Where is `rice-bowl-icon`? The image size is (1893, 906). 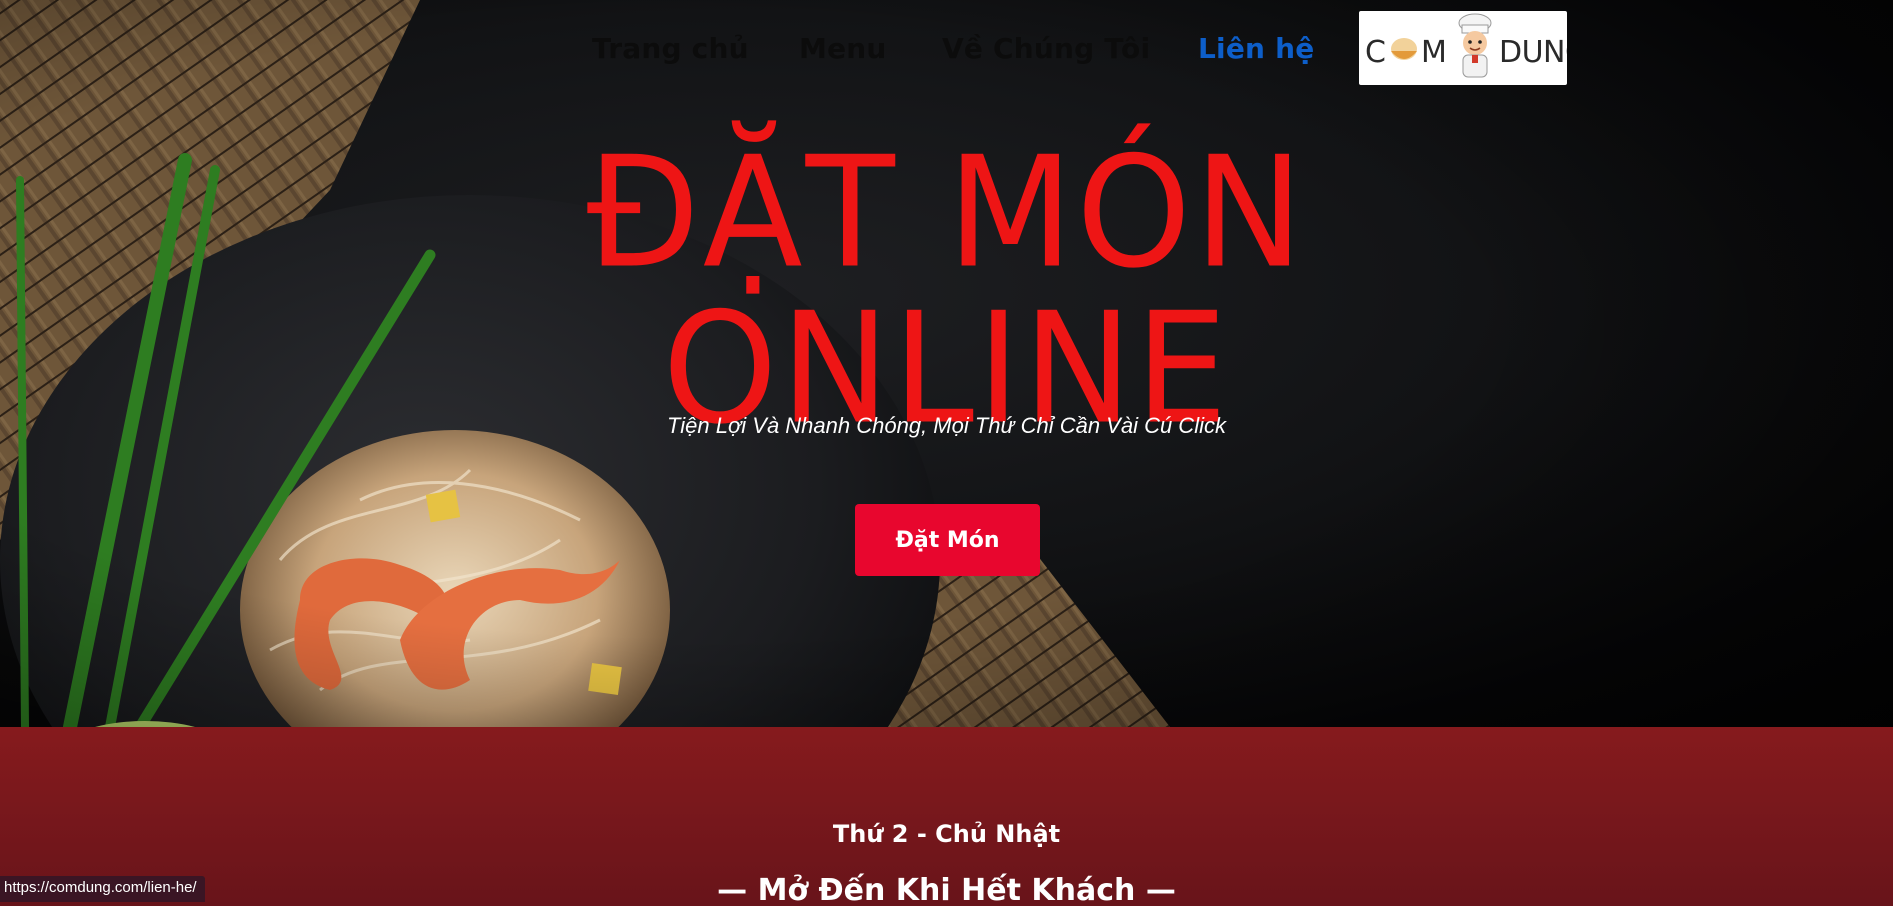
rice-bowl-icon is located at coordinates (1404, 49).